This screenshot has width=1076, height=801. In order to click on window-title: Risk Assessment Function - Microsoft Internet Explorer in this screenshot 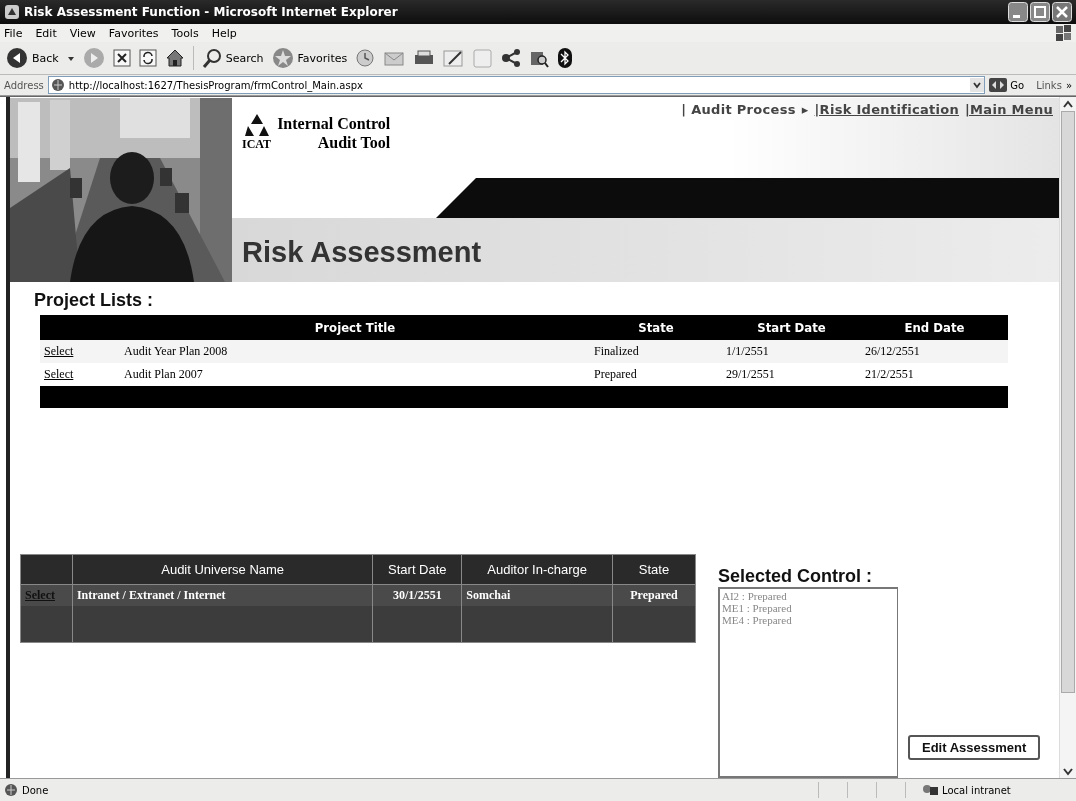, I will do `click(211, 12)`.